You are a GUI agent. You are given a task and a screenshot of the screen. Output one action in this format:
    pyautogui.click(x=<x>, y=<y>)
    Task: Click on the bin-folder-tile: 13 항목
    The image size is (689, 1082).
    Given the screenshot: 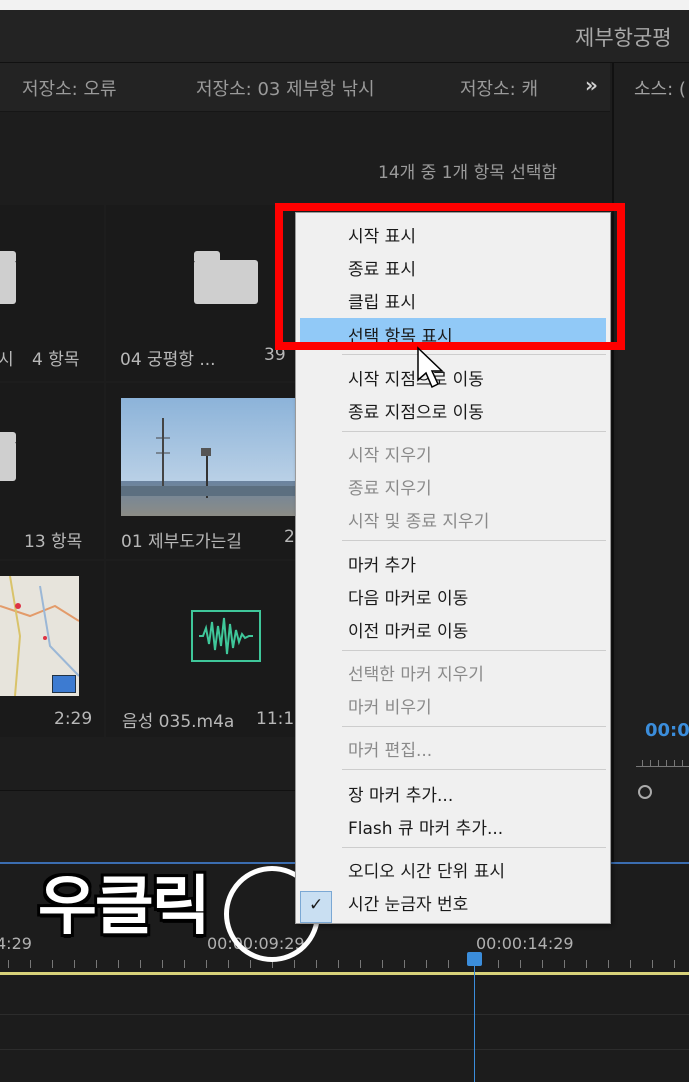 What is the action you would take?
    pyautogui.click(x=52, y=471)
    